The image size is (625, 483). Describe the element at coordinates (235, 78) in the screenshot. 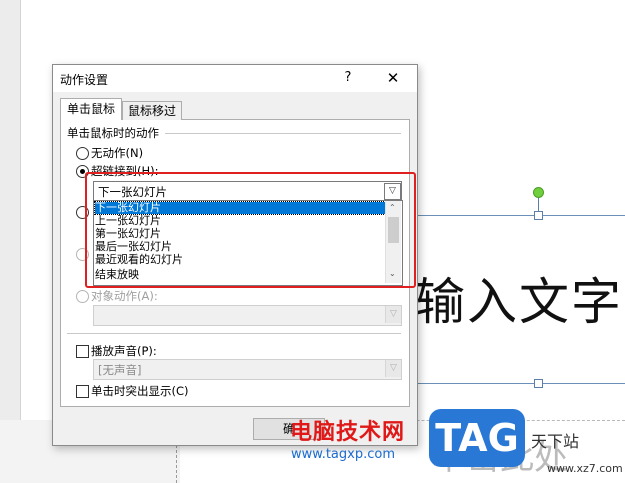

I see `dialog-titlebar: 动作设置 ? ✕` at that location.